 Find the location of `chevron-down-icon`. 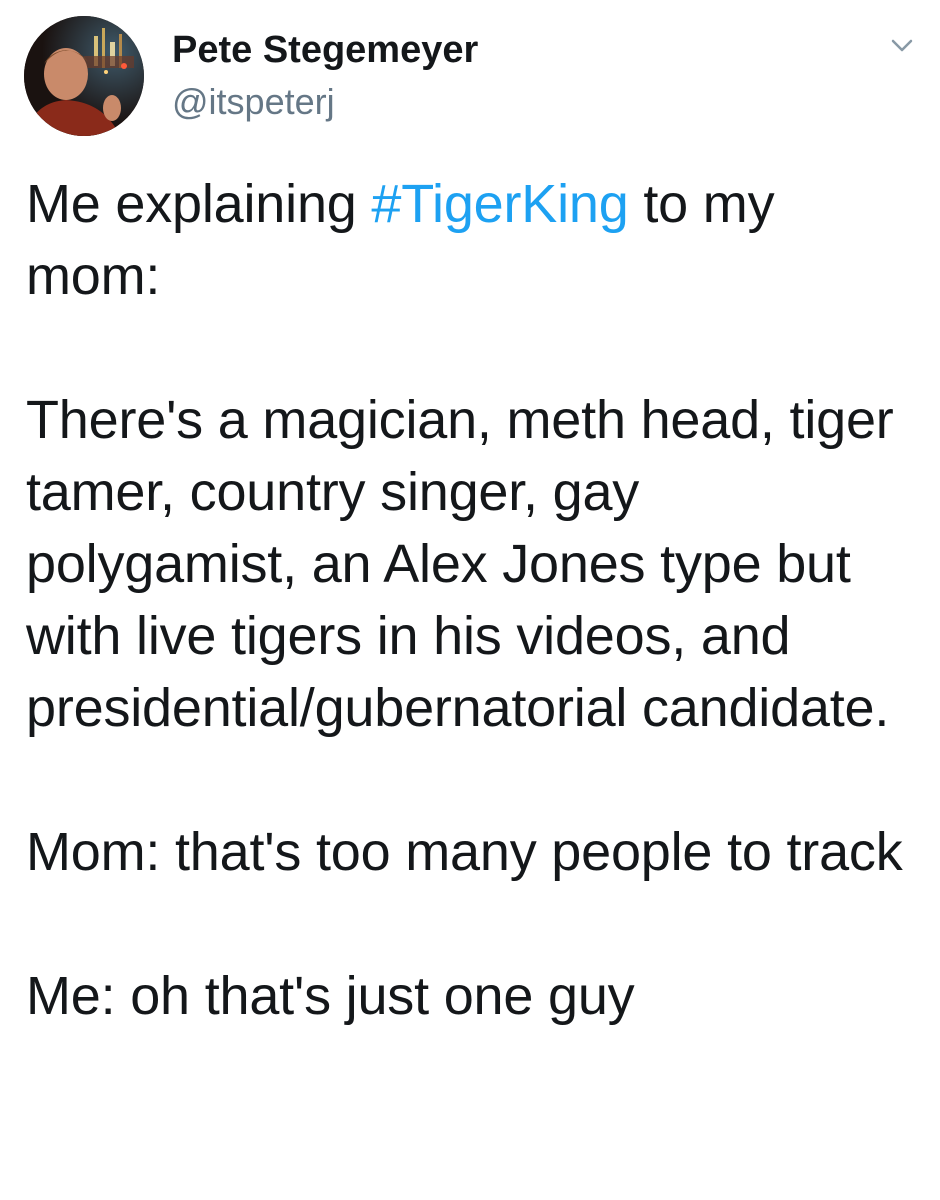

chevron-down-icon is located at coordinates (902, 48).